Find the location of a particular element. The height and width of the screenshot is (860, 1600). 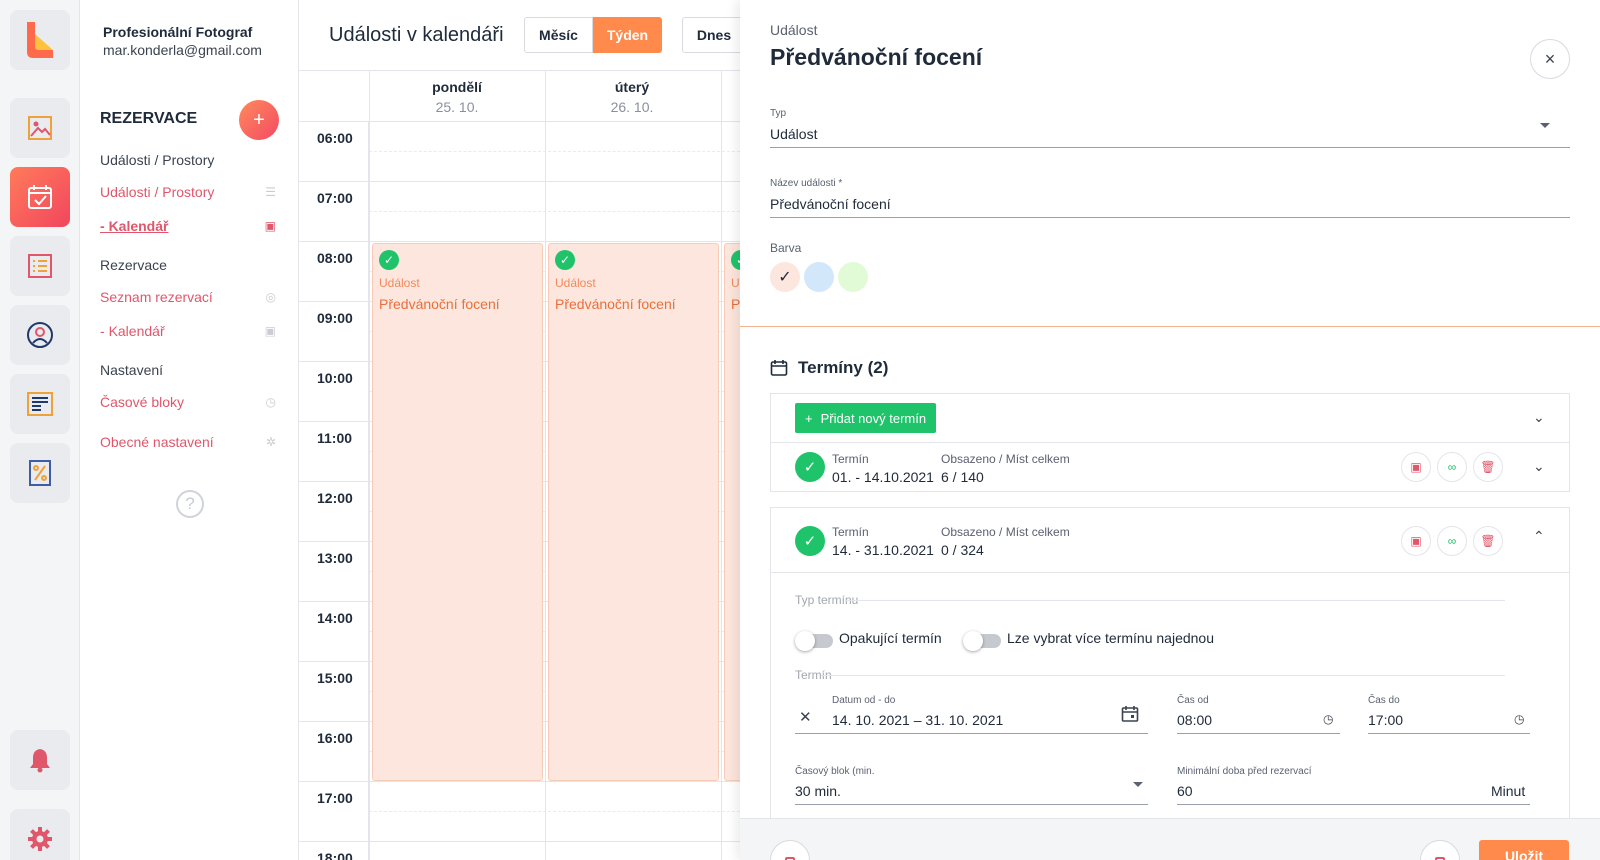

bell-icon is located at coordinates (40, 760).